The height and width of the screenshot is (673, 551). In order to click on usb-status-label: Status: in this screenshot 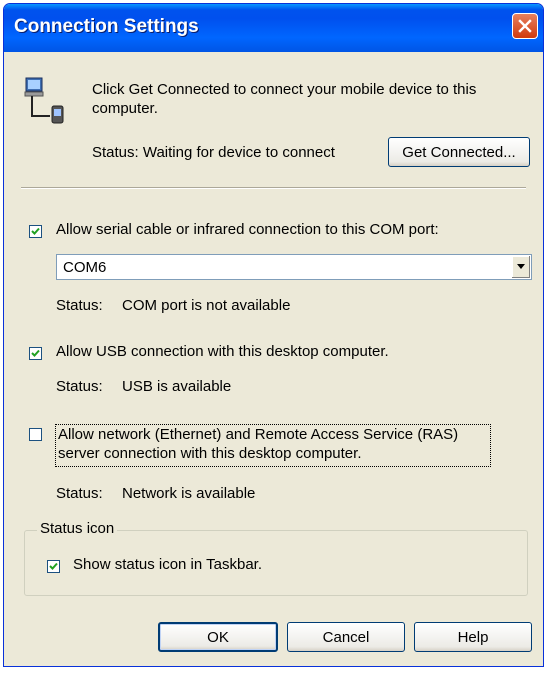, I will do `click(79, 386)`.